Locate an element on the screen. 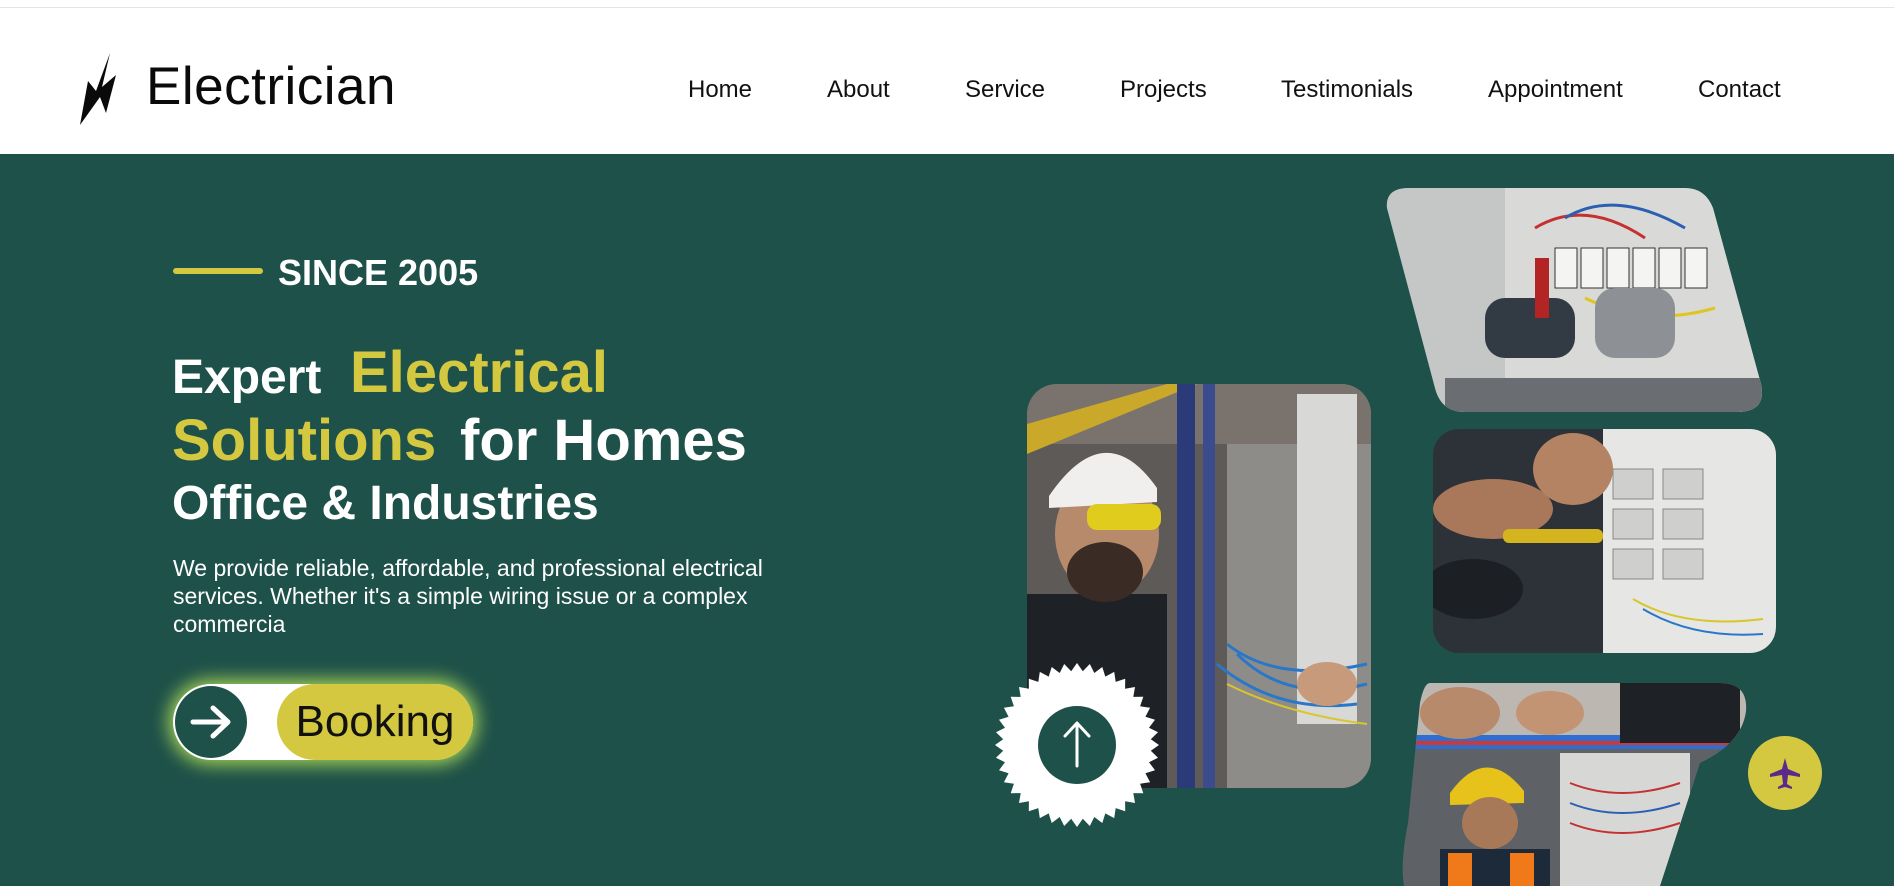 Image resolution: width=1894 pixels, height=886 pixels. arrow-right-icon is located at coordinates (210, 722).